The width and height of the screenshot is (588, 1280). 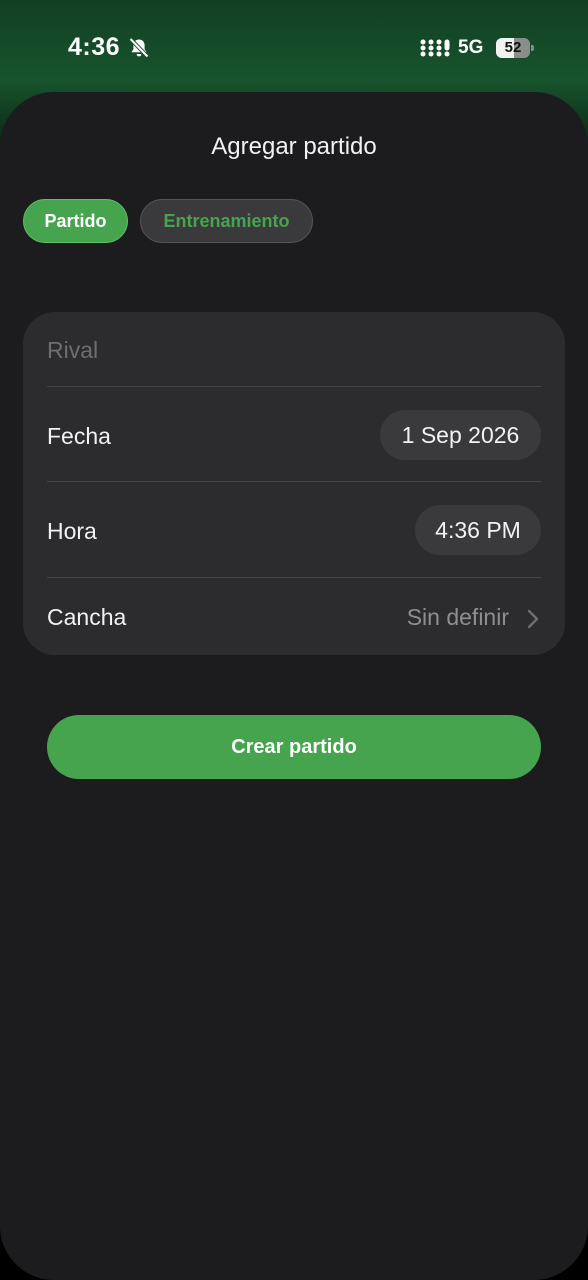 I want to click on status-bar: 4:36 5G 52, so click(x=294, y=46).